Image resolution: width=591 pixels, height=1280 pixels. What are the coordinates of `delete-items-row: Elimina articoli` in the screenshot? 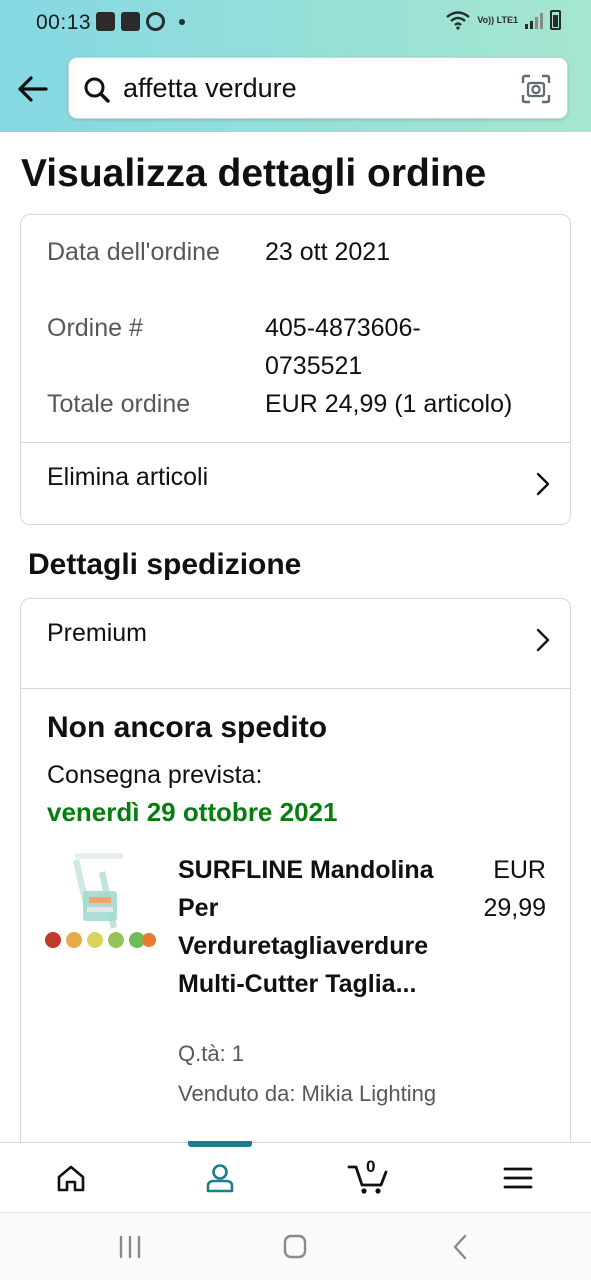 It's located at (295, 483).